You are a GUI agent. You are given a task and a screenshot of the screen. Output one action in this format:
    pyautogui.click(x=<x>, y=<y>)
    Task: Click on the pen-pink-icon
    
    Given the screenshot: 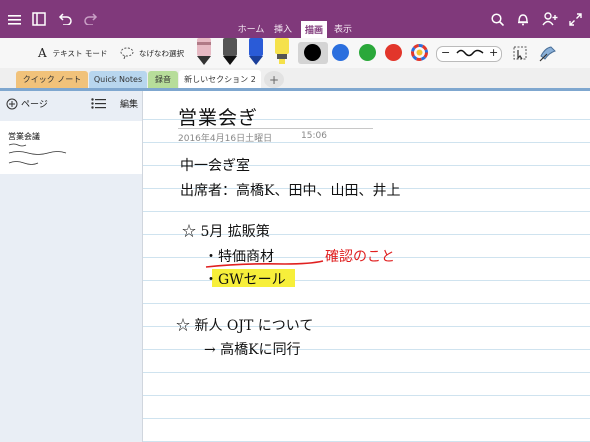 What is the action you would take?
    pyautogui.click(x=204, y=52)
    